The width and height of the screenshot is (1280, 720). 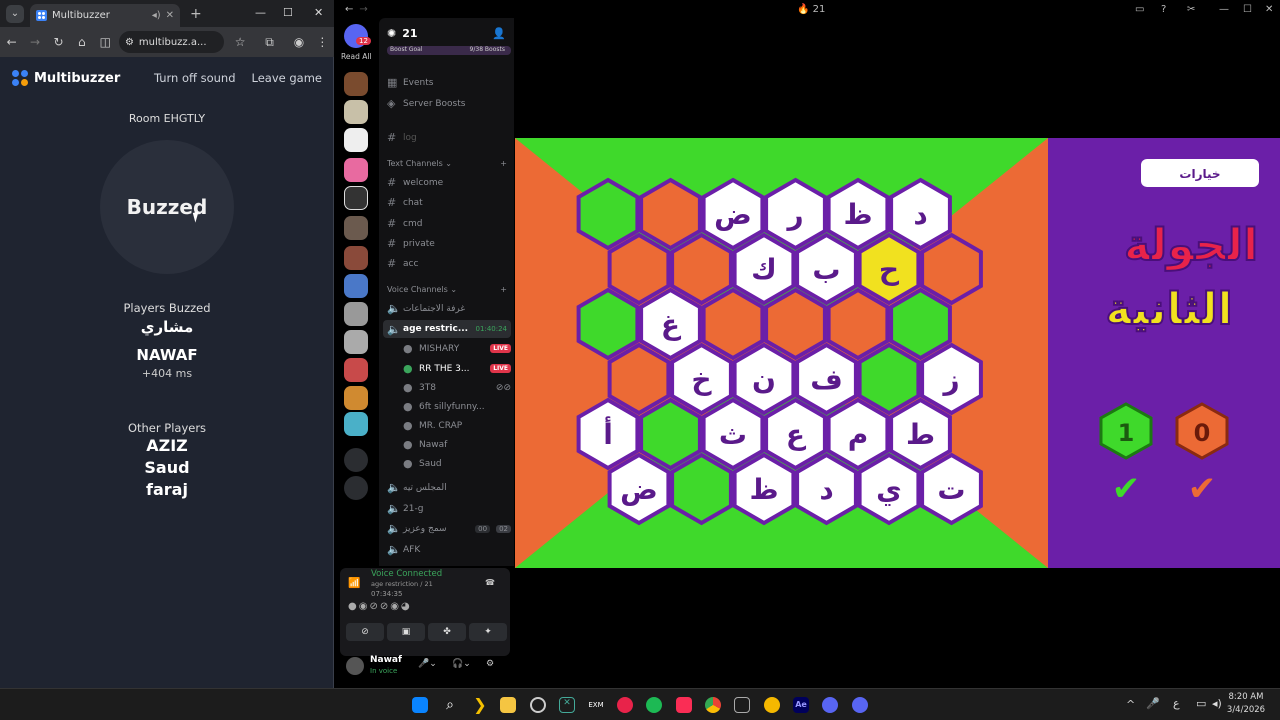 I want to click on close-tab-icon: ✕, so click(x=170, y=15).